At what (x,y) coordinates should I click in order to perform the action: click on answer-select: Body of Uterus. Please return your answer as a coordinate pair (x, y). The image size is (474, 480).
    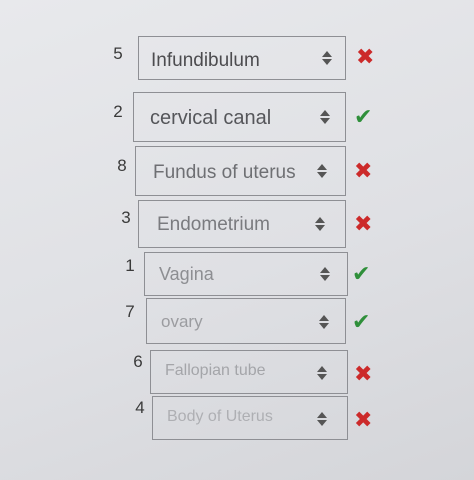
    Looking at the image, I should click on (250, 418).